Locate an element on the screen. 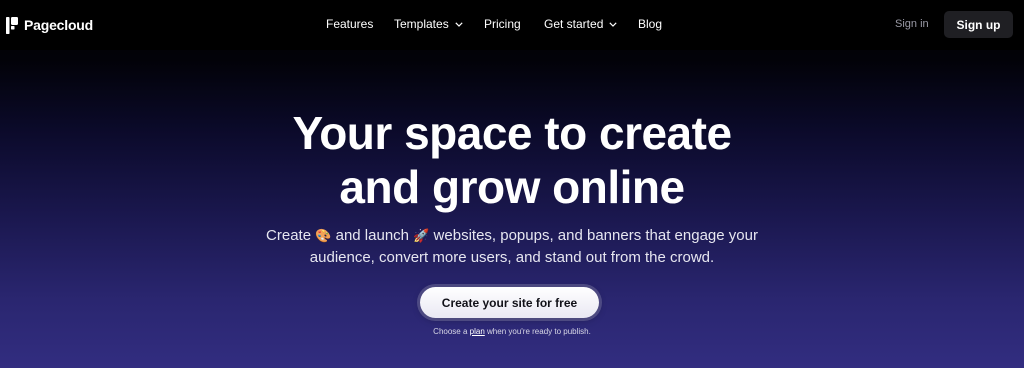 Image resolution: width=1024 pixels, height=368 pixels. pagecloud-logo-icon is located at coordinates (12, 25).